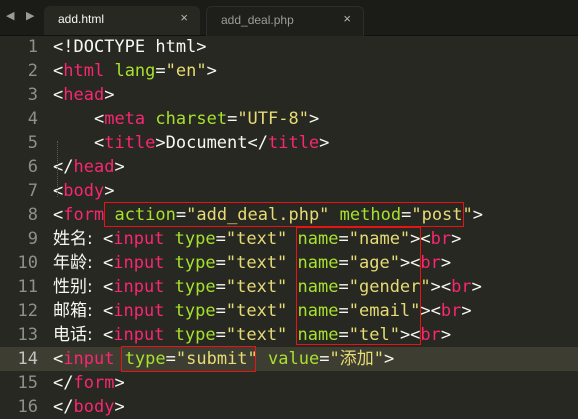 Image resolution: width=578 pixels, height=419 pixels. Describe the element at coordinates (252, 263) in the screenshot. I see `code-text: 年龄: <input type="text" name="age"><br>` at that location.